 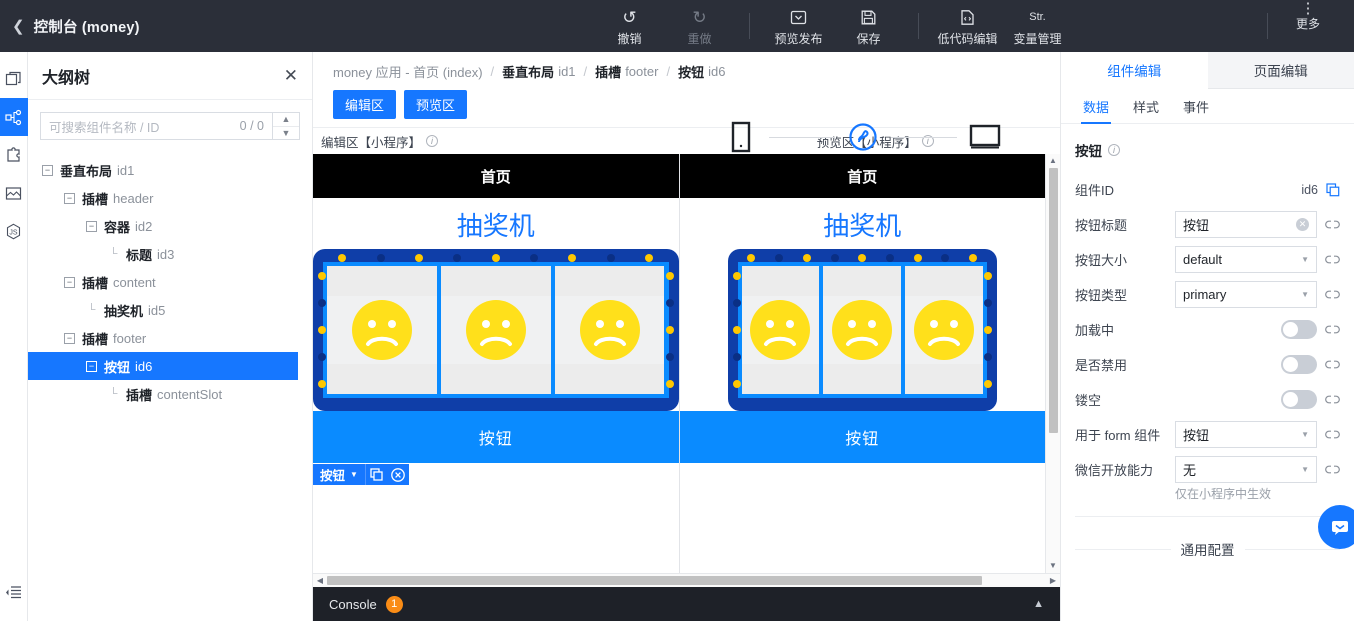 I want to click on subtab-style: 样式, so click(x=1146, y=106).